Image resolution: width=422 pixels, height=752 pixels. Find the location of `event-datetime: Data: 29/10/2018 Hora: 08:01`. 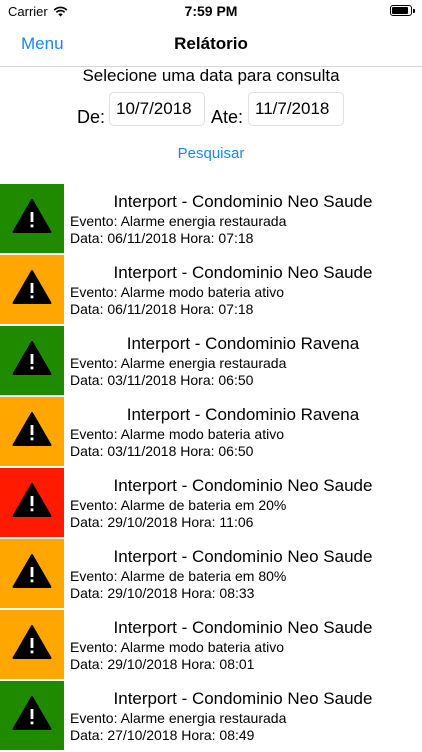

event-datetime: Data: 29/10/2018 Hora: 08:01 is located at coordinates (162, 664).